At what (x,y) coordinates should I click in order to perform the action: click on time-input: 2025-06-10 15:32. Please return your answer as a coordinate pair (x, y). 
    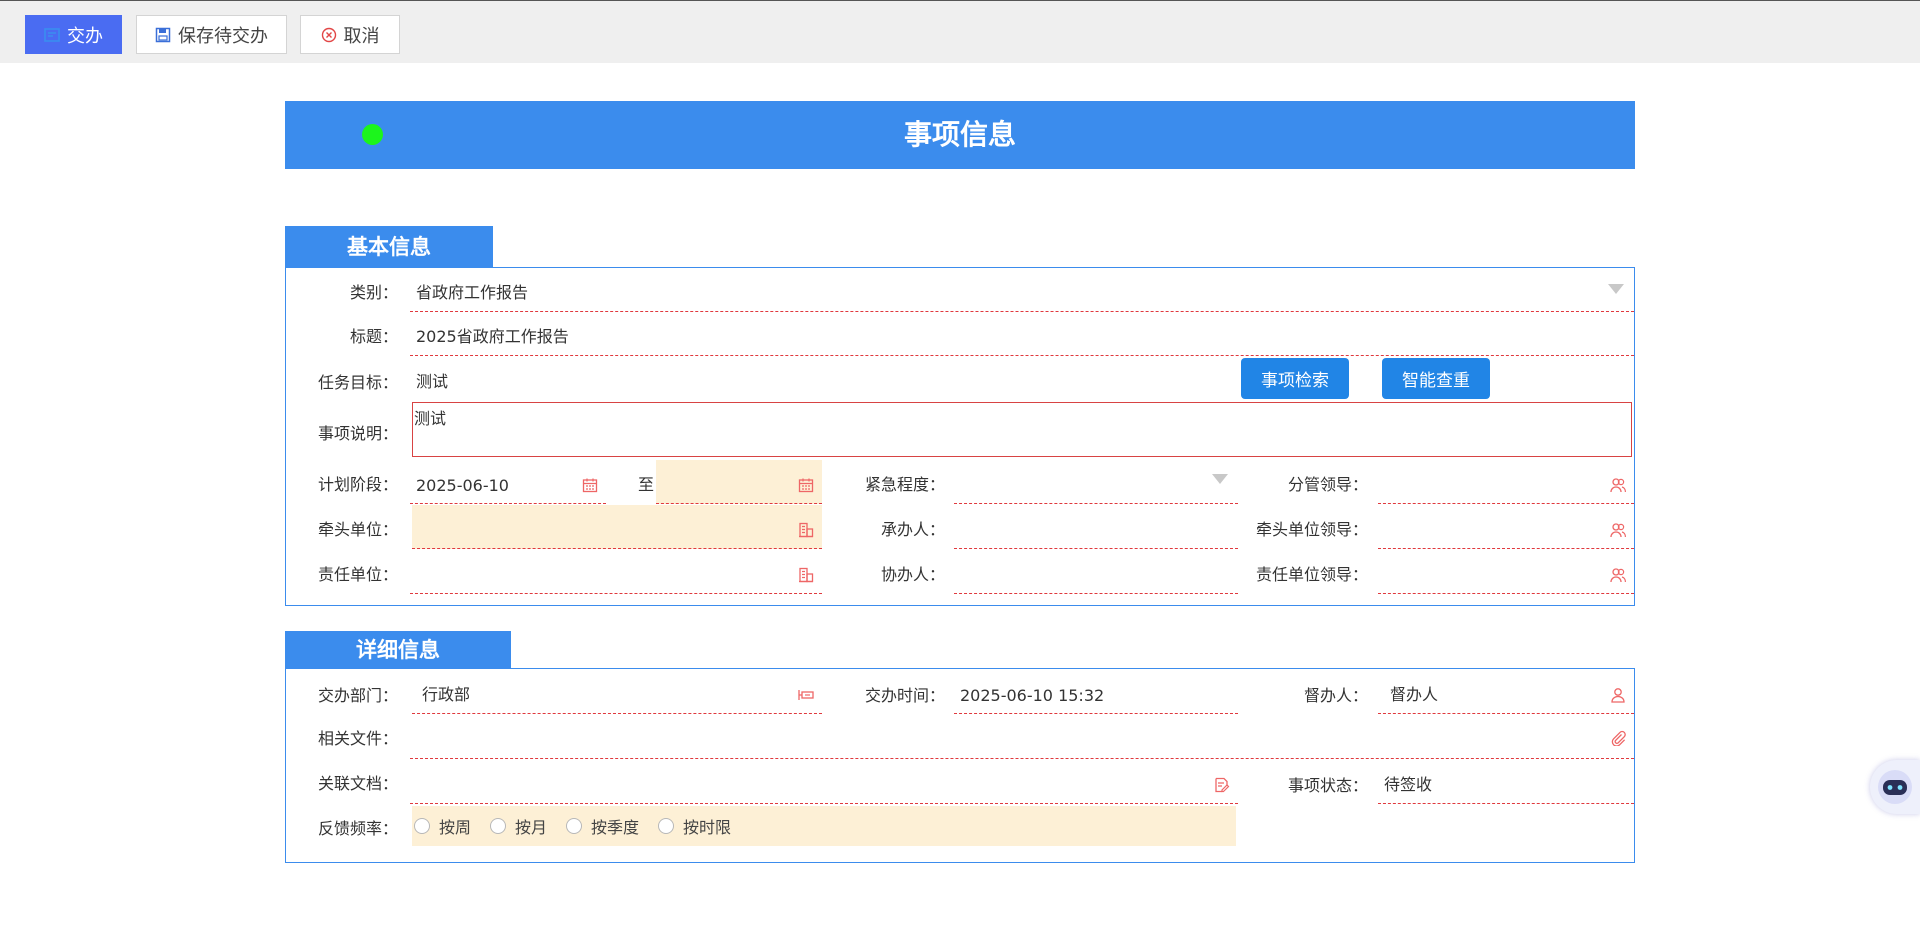
    Looking at the image, I should click on (1096, 692).